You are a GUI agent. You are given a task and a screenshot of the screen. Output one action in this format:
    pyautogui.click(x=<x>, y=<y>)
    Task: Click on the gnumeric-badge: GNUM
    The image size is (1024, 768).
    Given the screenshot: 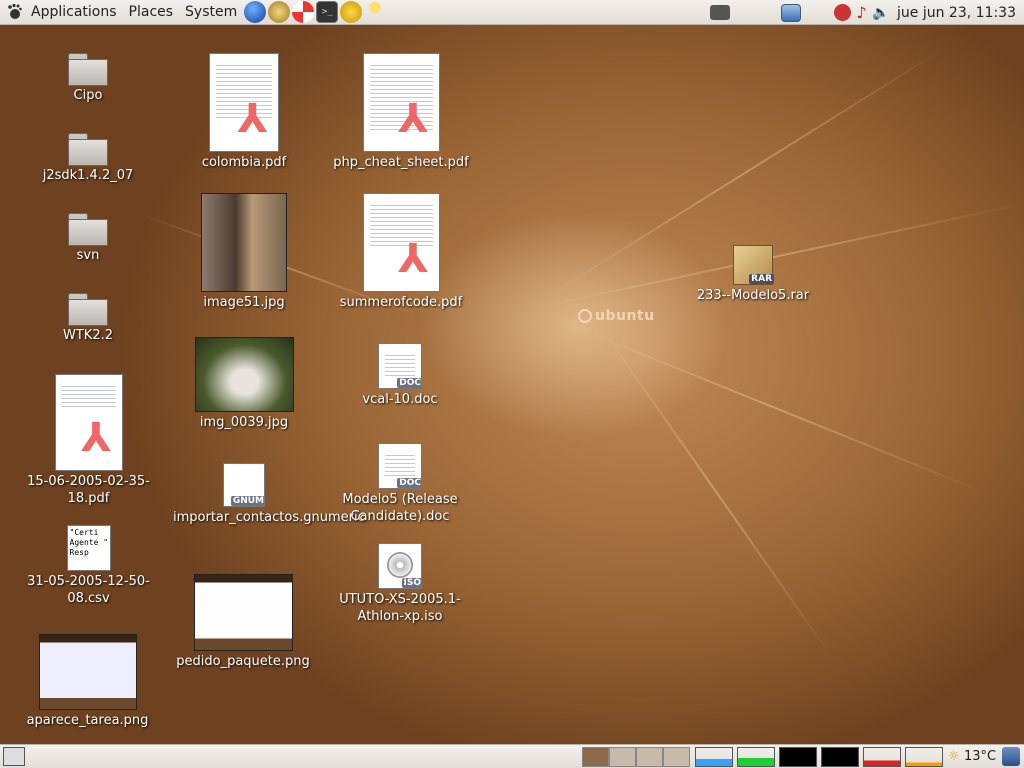 What is the action you would take?
    pyautogui.click(x=247, y=501)
    